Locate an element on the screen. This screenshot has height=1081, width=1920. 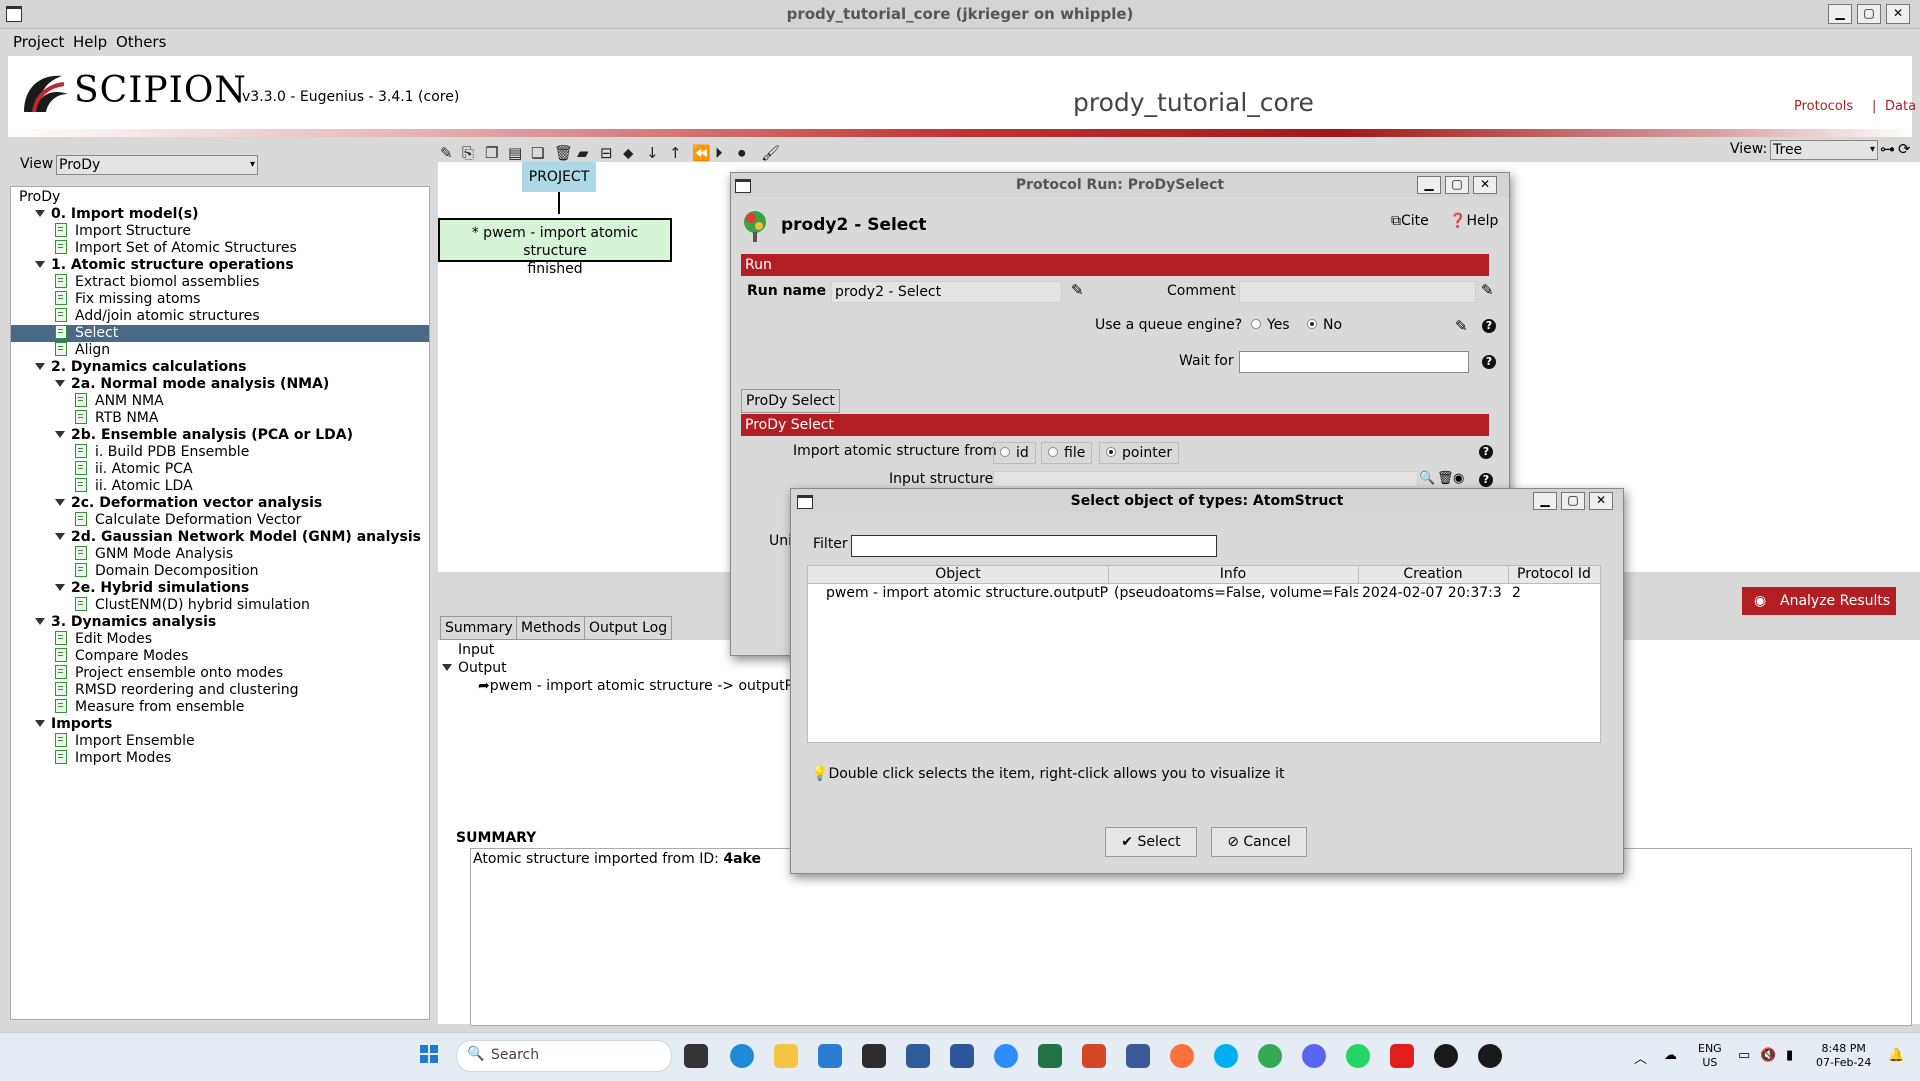
acrobat-icon is located at coordinates (1402, 1056).